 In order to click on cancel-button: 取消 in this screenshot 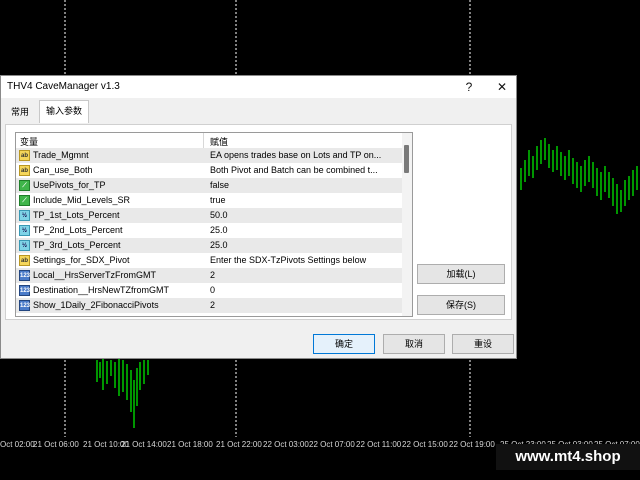, I will do `click(414, 344)`.